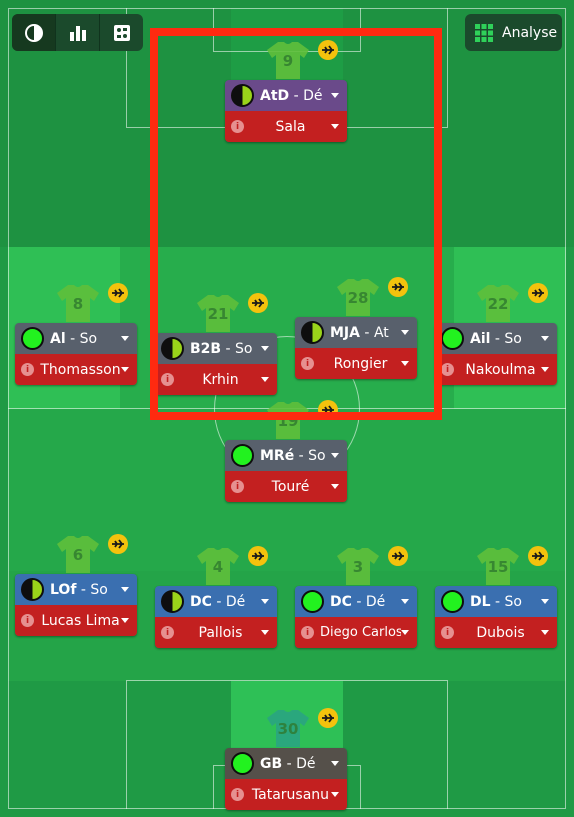 Image resolution: width=574 pixels, height=817 pixels. I want to click on role-label: LOf - So, so click(79, 589).